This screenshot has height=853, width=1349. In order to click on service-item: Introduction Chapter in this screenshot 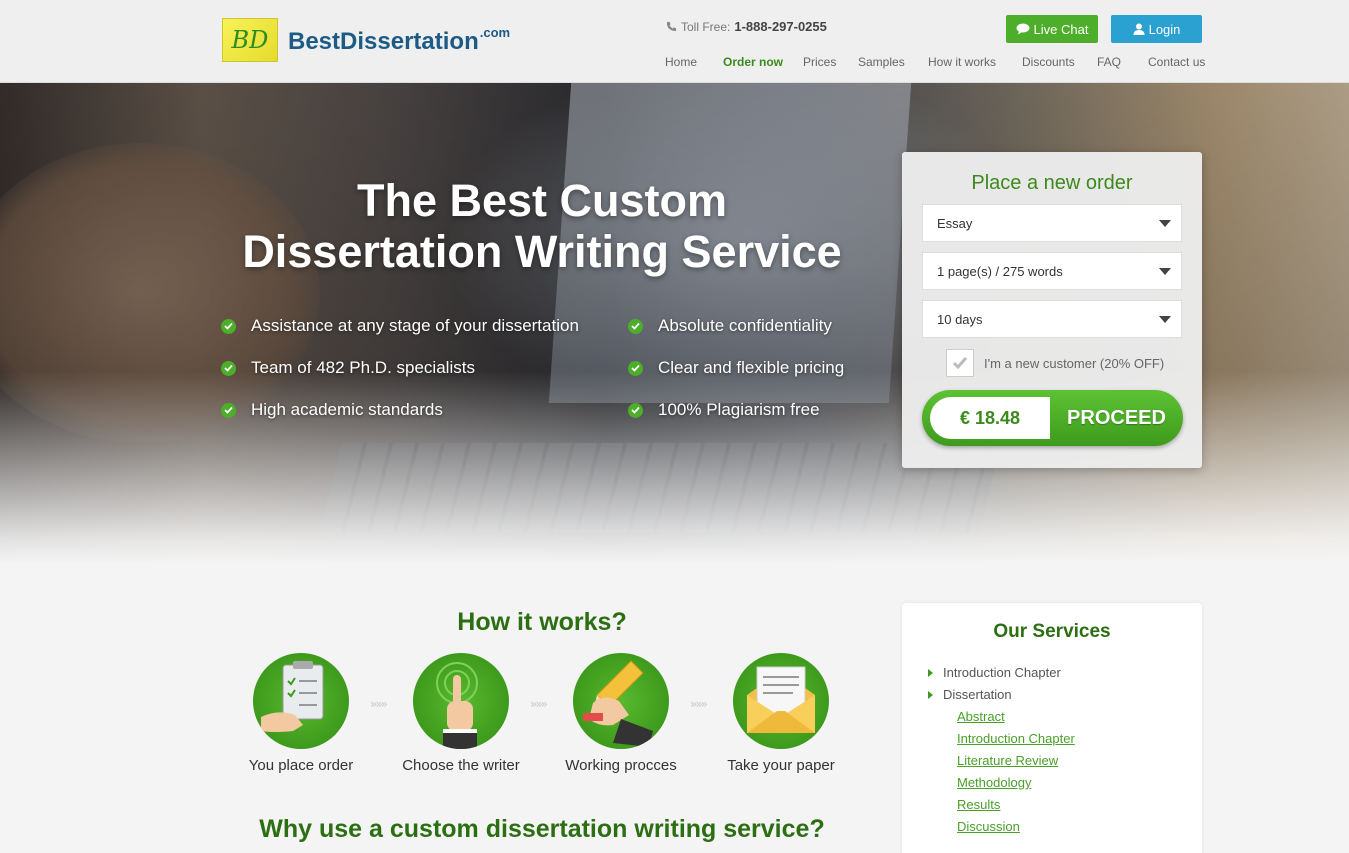, I will do `click(994, 672)`.